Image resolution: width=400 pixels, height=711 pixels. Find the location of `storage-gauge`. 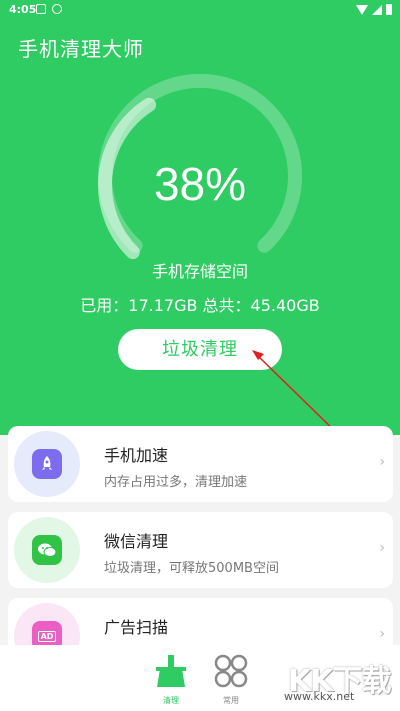

storage-gauge is located at coordinates (199, 166).